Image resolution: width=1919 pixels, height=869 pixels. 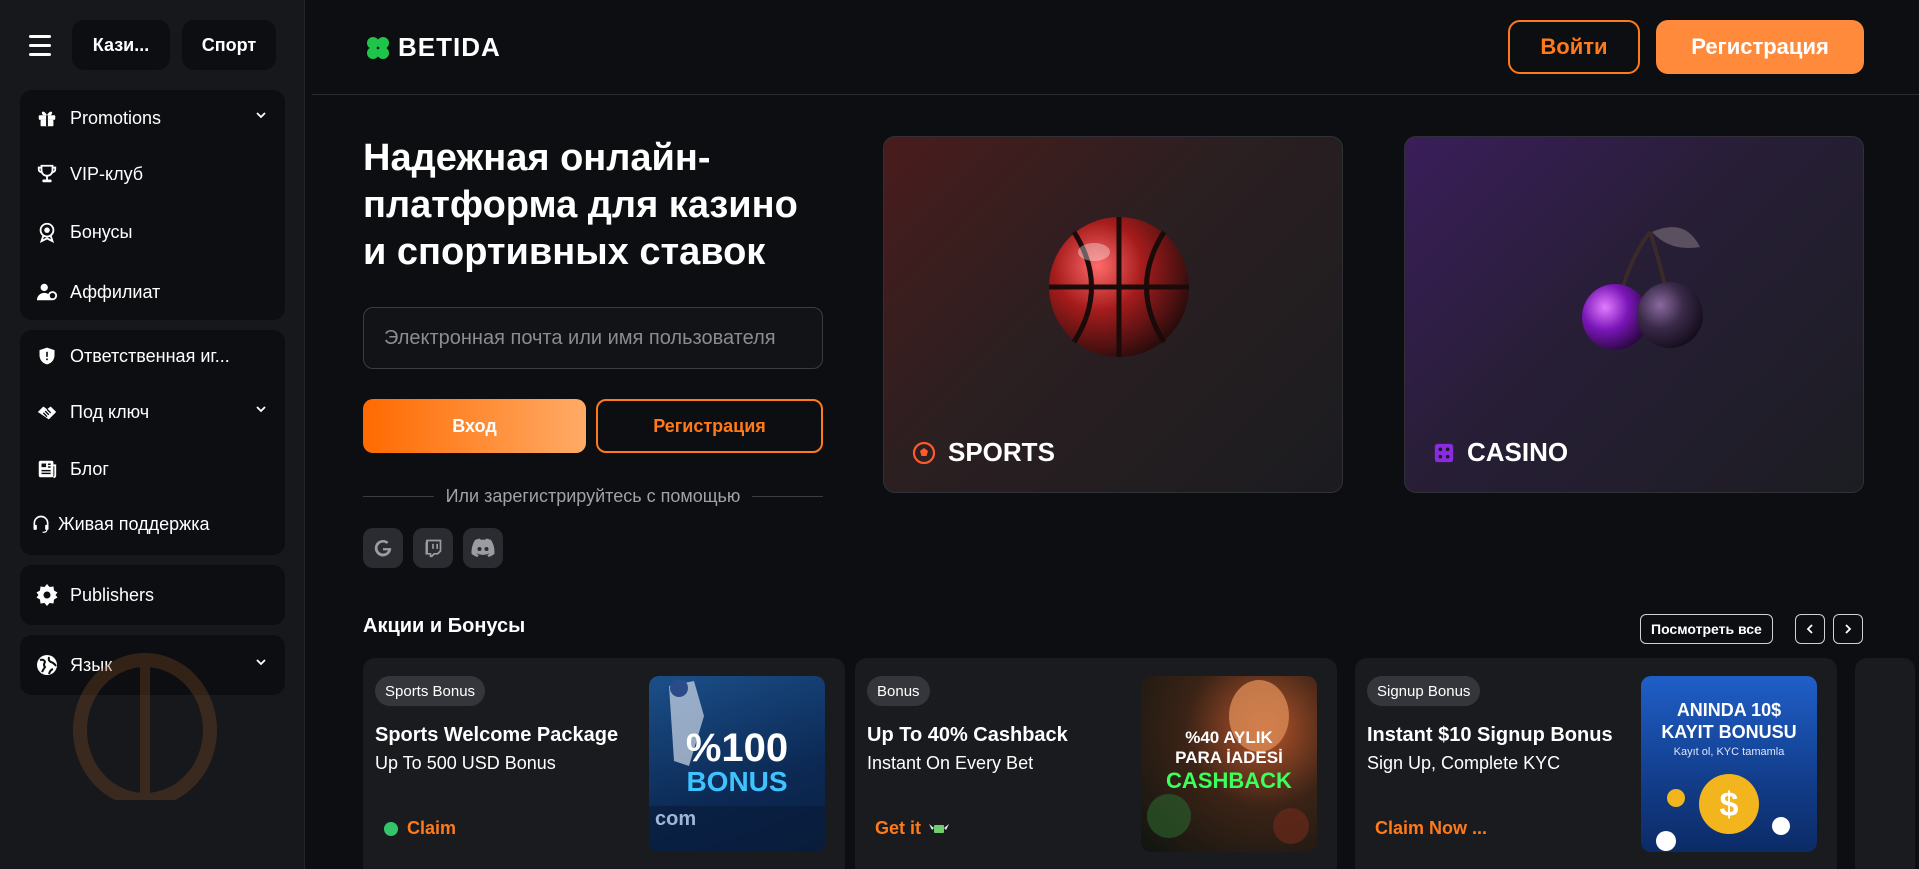 What do you see at coordinates (939, 828) in the screenshot?
I see `money-wings-icon` at bounding box center [939, 828].